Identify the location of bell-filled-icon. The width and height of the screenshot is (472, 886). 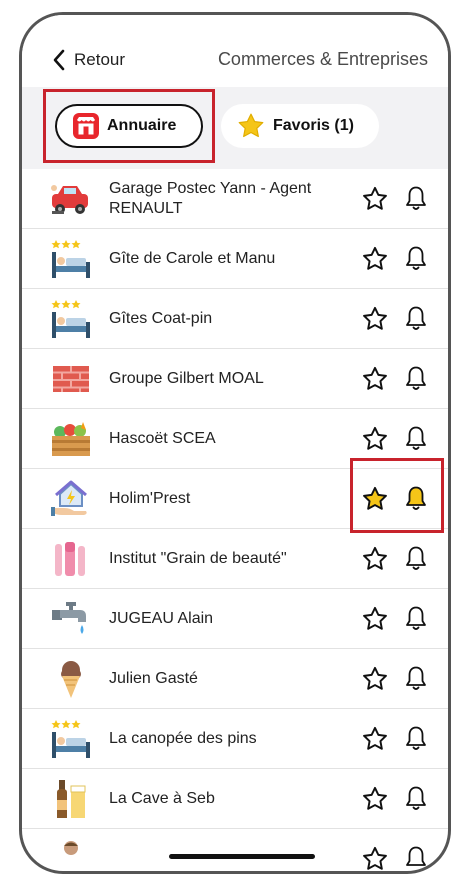
(416, 498).